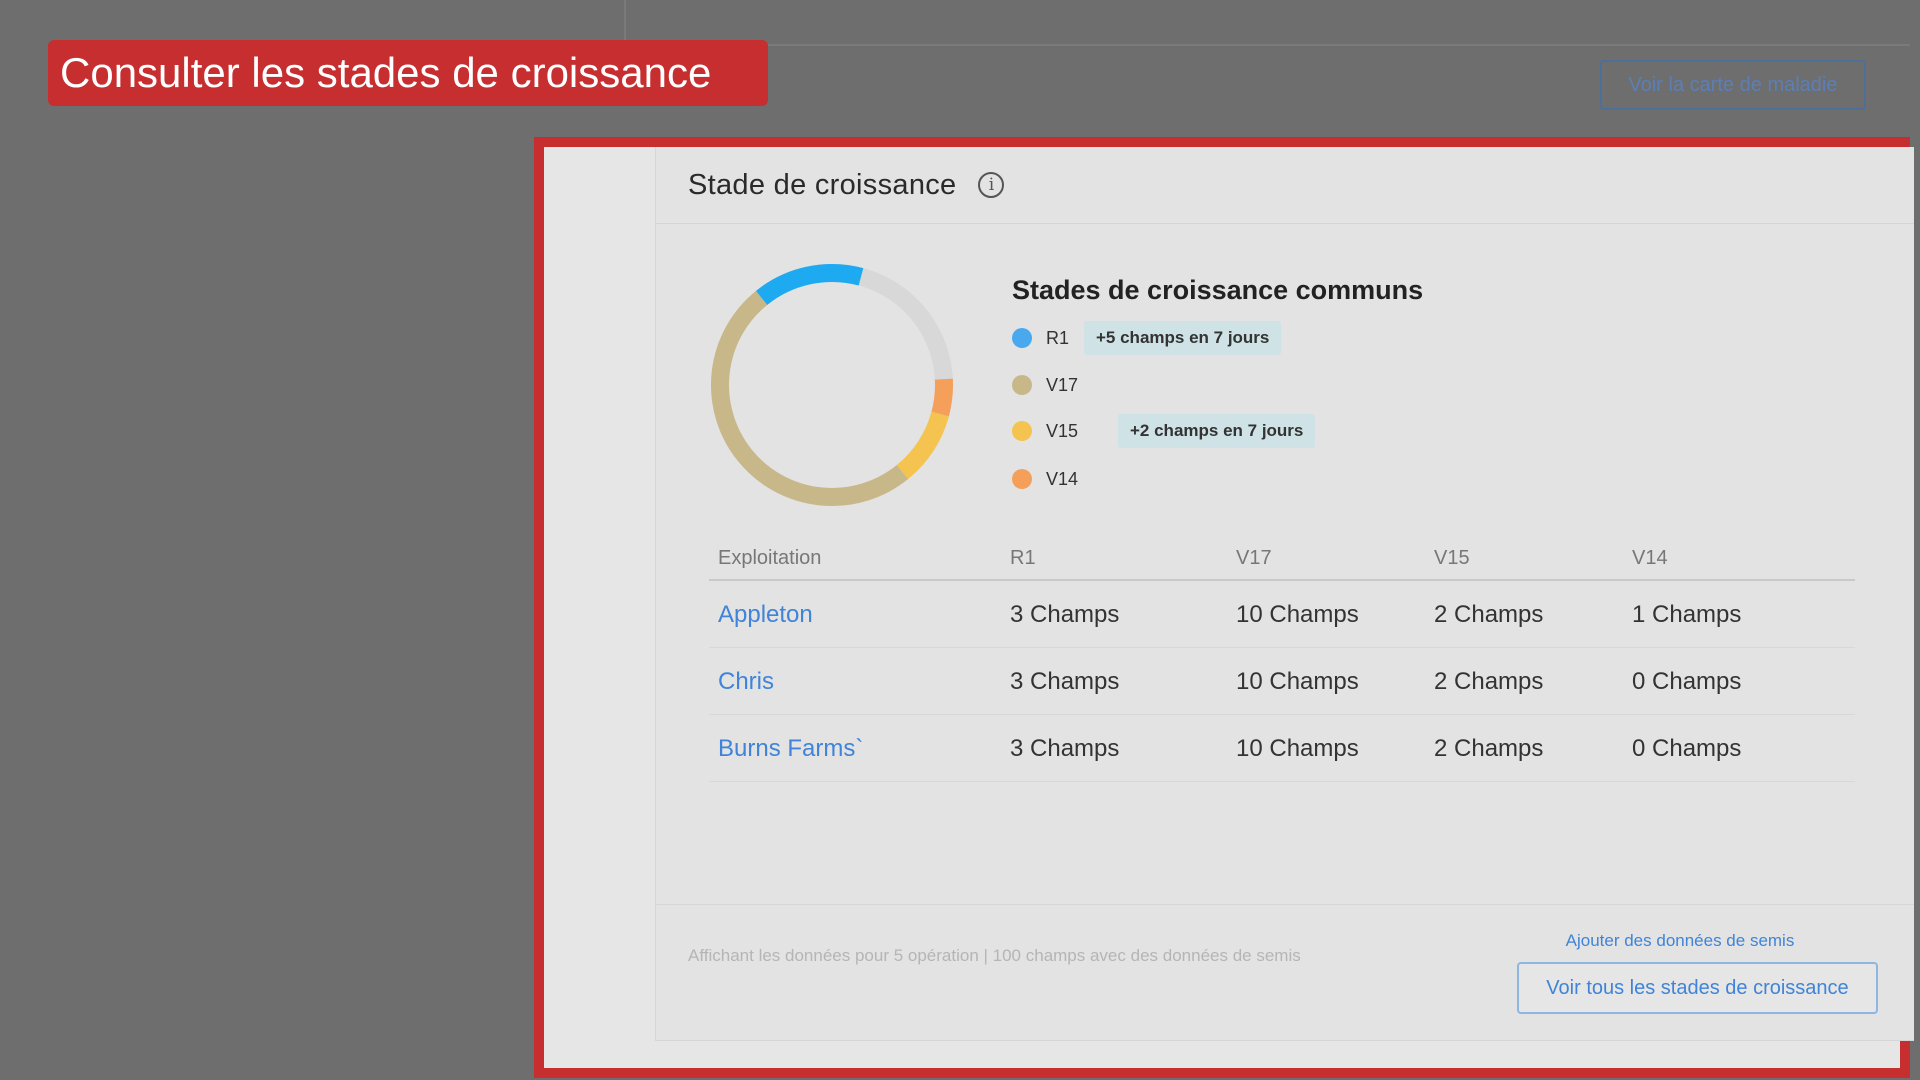  Describe the element at coordinates (942, 397) in the screenshot. I see `donut-slice-v14` at that location.